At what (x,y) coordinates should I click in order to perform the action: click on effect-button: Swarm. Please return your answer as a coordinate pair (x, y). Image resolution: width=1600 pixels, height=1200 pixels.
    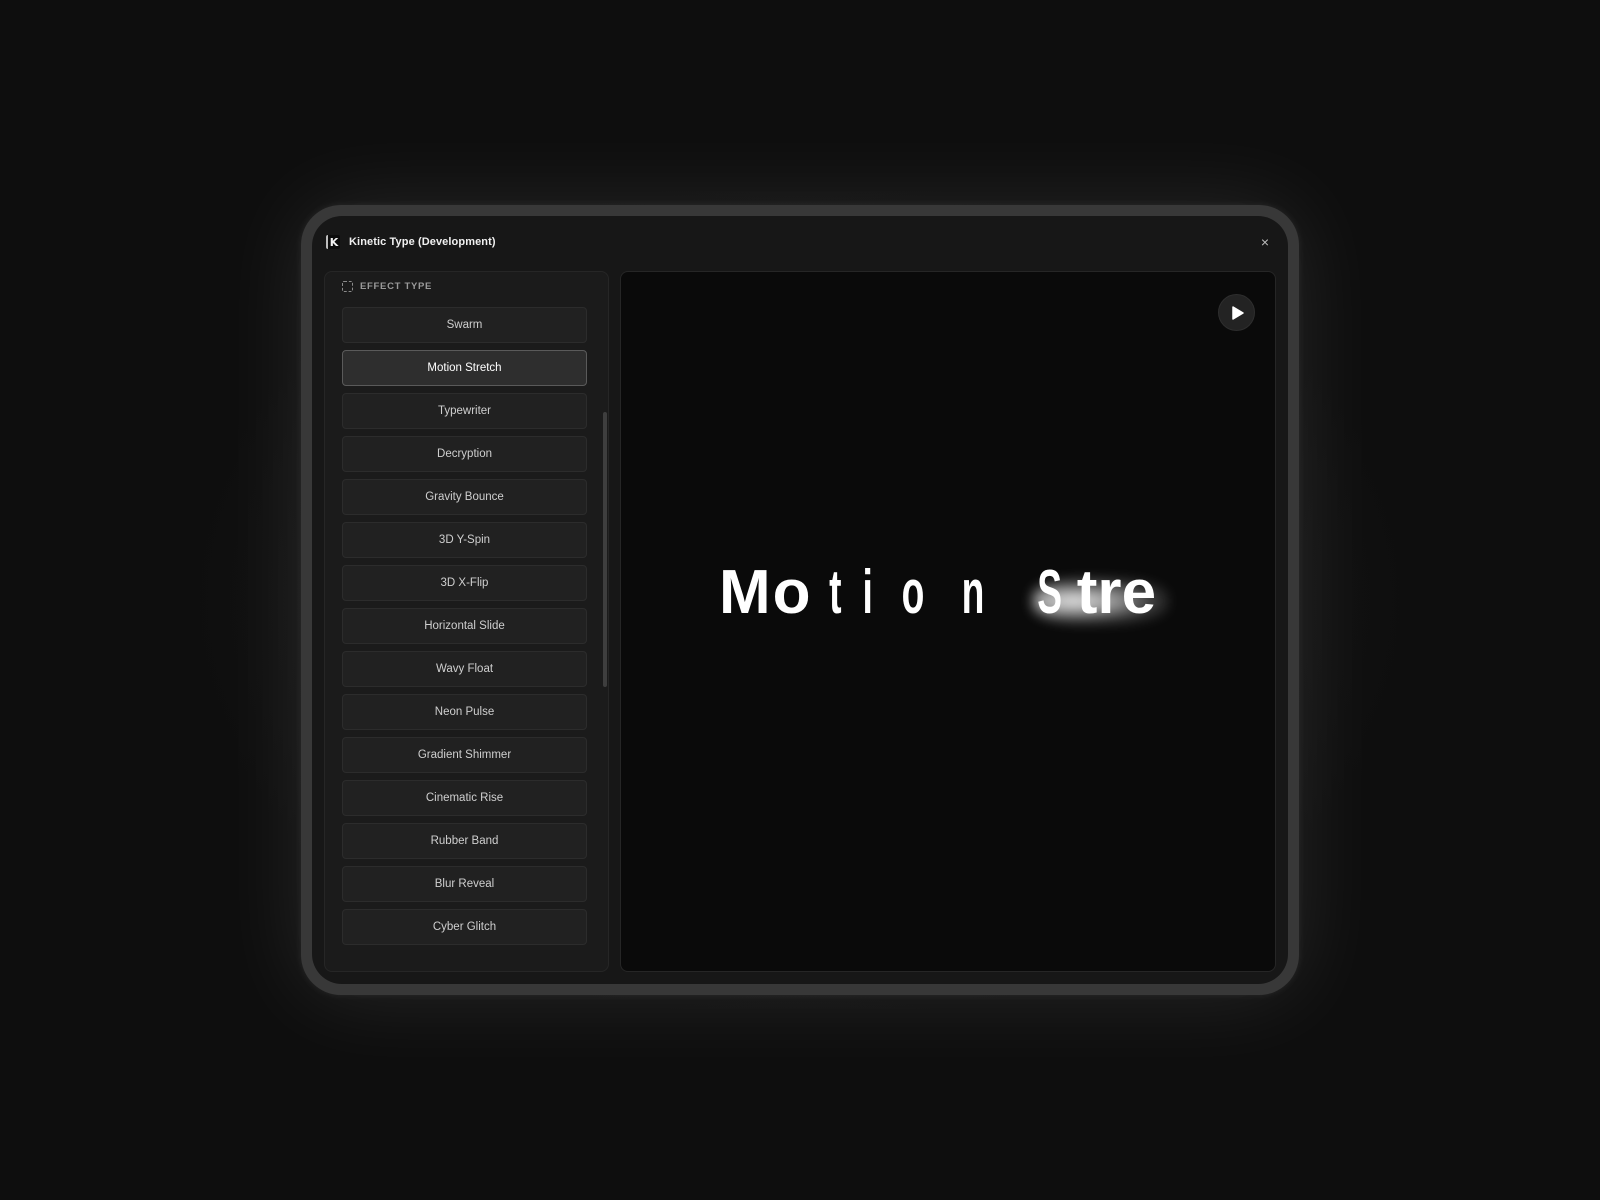
    Looking at the image, I should click on (464, 325).